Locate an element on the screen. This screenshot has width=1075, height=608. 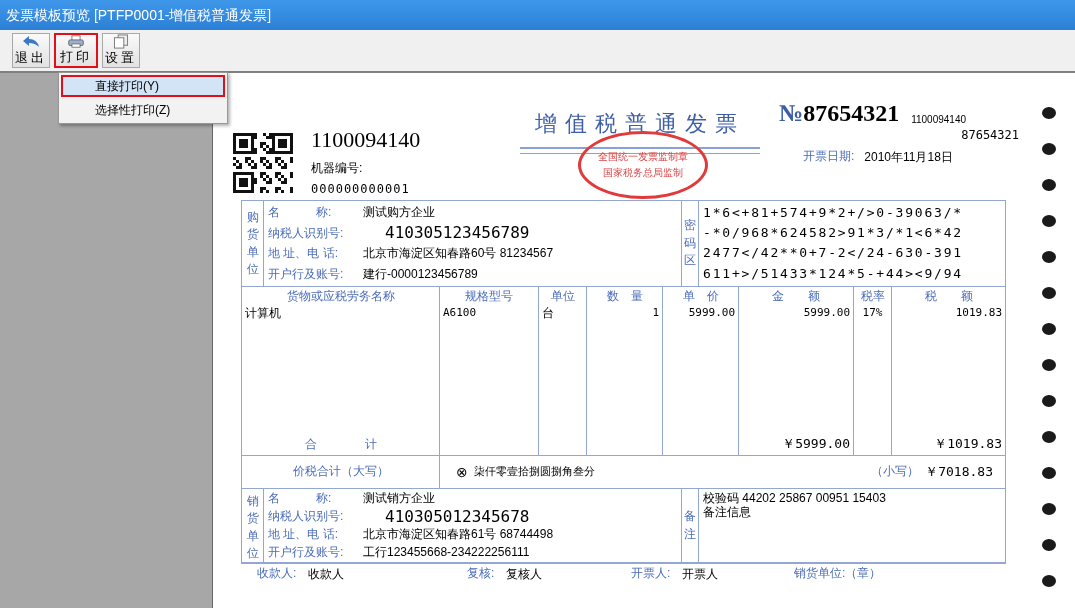
invoice-number: 87654321 is located at coordinates (990, 135).